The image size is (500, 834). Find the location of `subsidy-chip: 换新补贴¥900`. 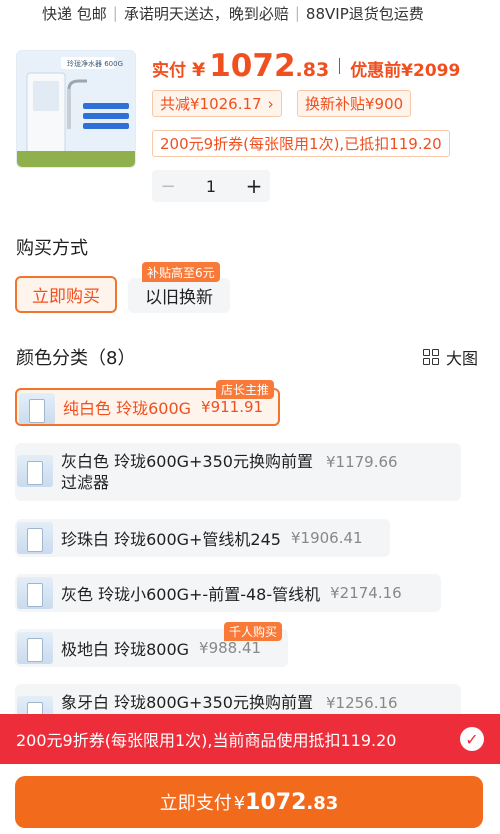

subsidy-chip: 换新补贴¥900 is located at coordinates (354, 103).